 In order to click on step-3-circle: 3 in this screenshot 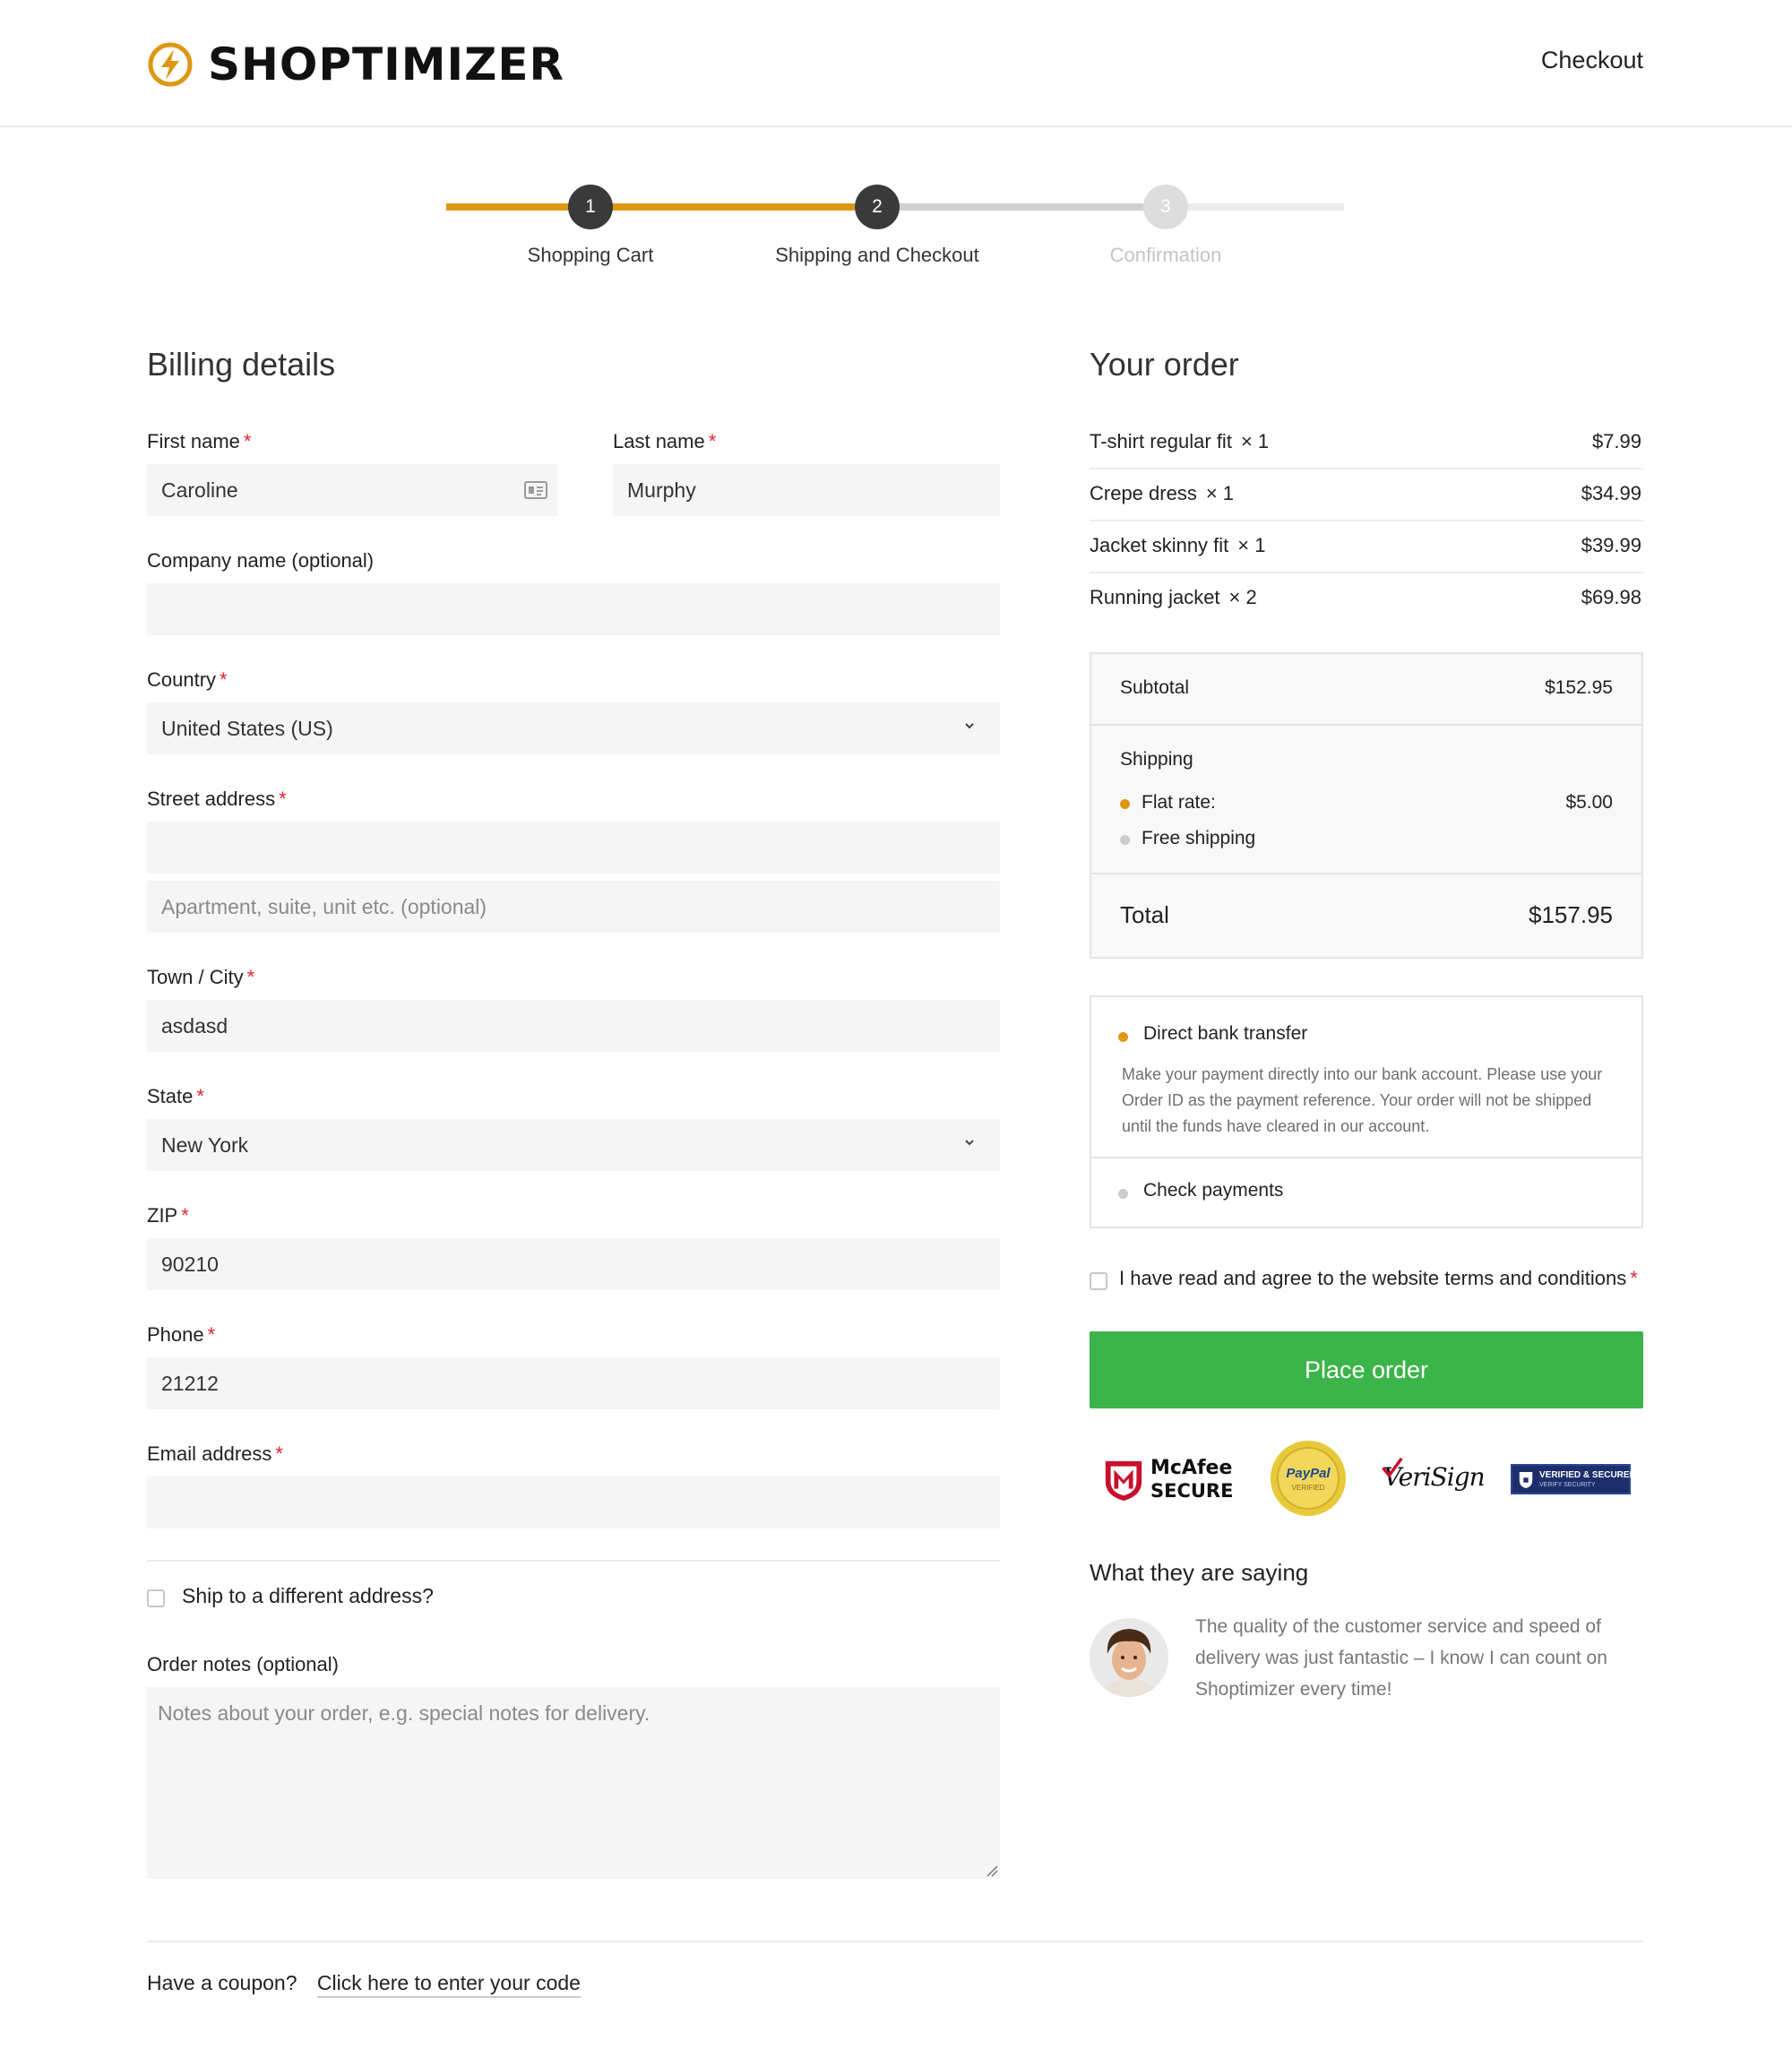, I will do `click(1165, 207)`.